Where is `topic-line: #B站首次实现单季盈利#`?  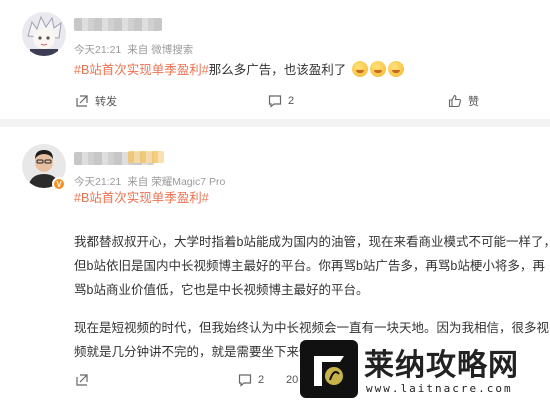 topic-line: #B站首次实现单季盈利# is located at coordinates (141, 198).